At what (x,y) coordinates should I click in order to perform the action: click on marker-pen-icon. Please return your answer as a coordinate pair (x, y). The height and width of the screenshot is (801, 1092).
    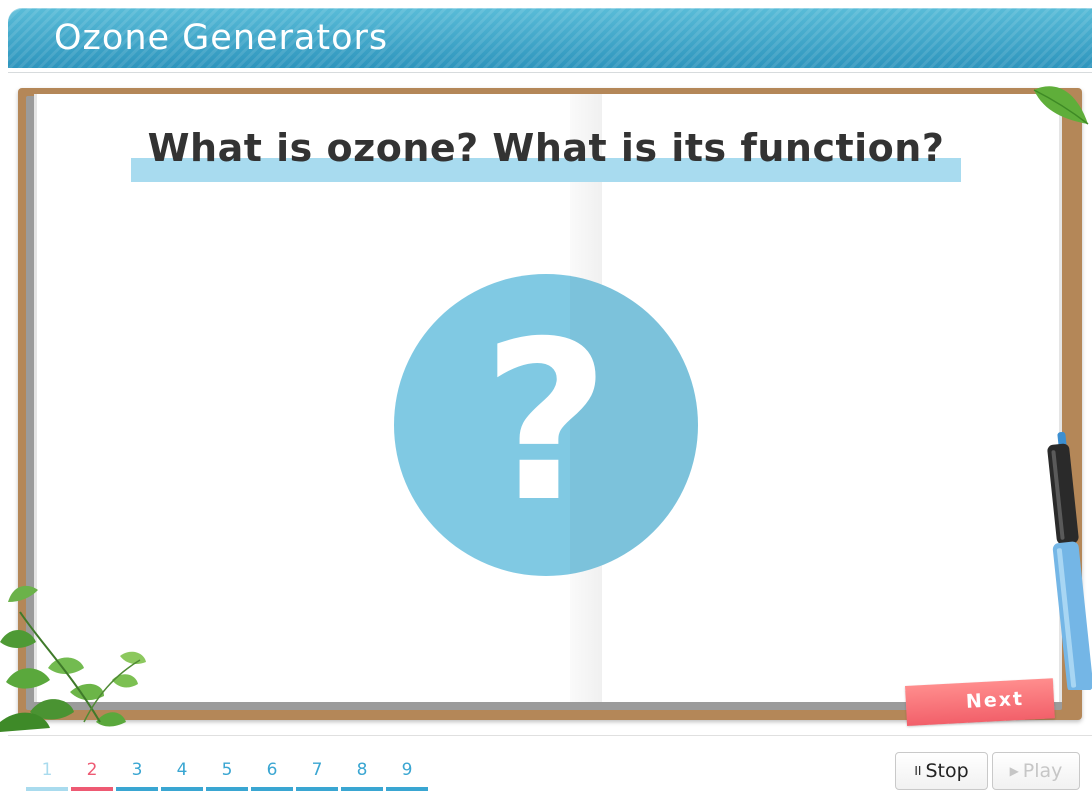
    Looking at the image, I should click on (1069, 560).